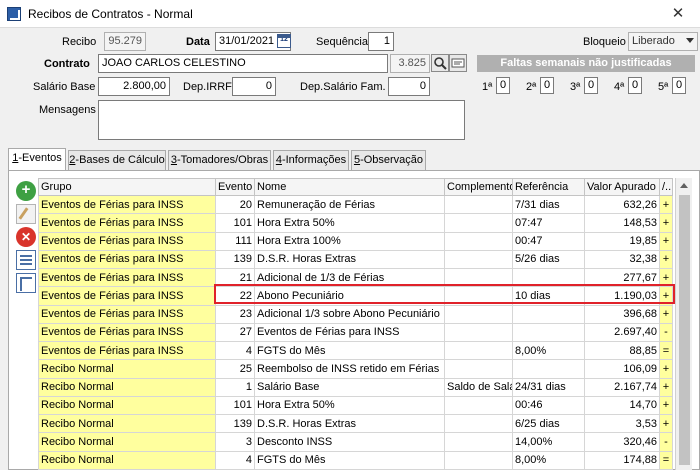 The width and height of the screenshot is (700, 470). Describe the element at coordinates (134, 86) in the screenshot. I see `salario-field: 2.800,00` at that location.